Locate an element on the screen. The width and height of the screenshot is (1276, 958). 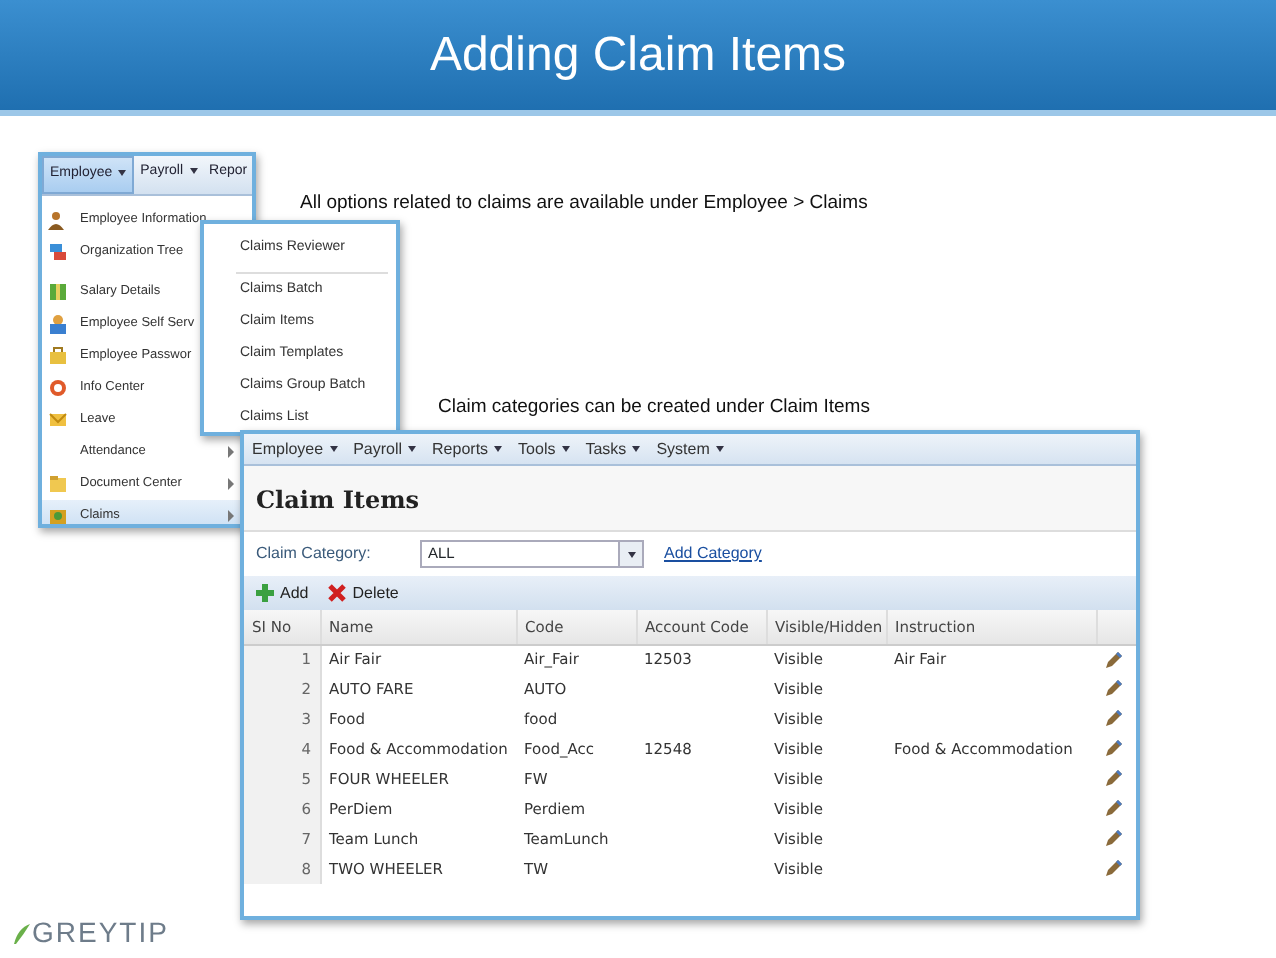
page-heading: Claim Items is located at coordinates (690, 499).